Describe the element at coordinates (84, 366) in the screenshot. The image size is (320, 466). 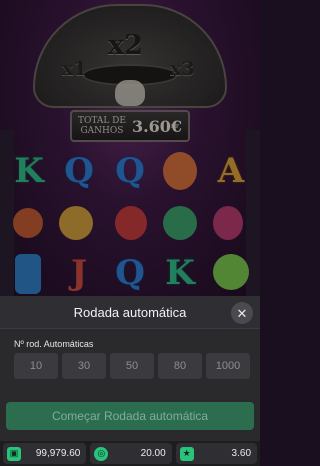
I see `round-option-30: 30` at that location.